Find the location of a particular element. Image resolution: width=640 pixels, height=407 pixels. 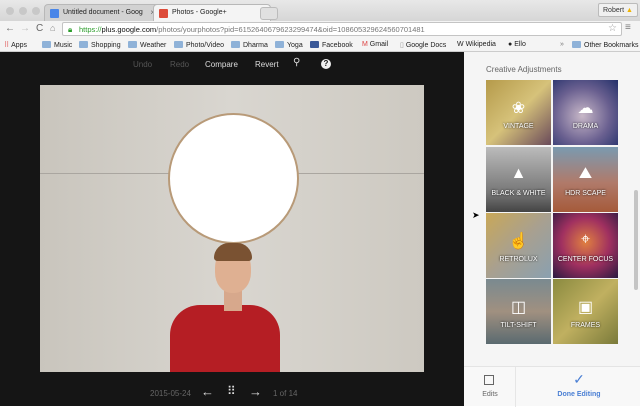

done-editing-label: Done Editing is located at coordinates (579, 394).